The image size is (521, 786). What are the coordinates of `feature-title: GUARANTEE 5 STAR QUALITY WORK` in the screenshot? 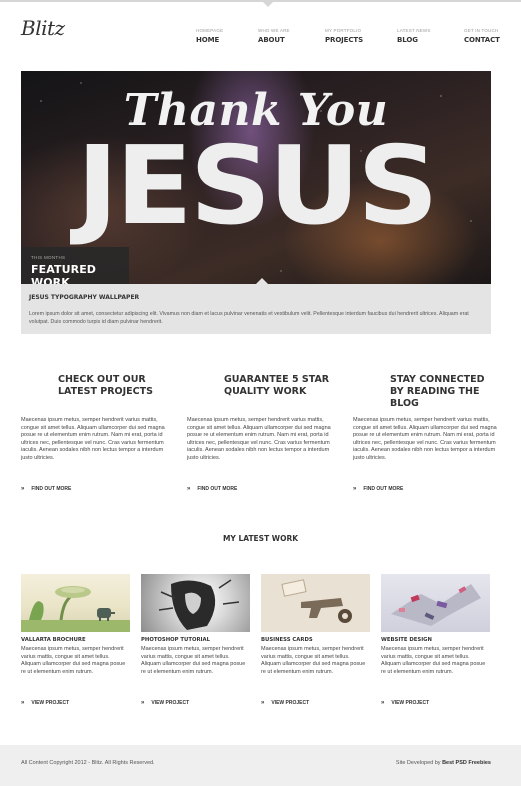 It's located at (277, 385).